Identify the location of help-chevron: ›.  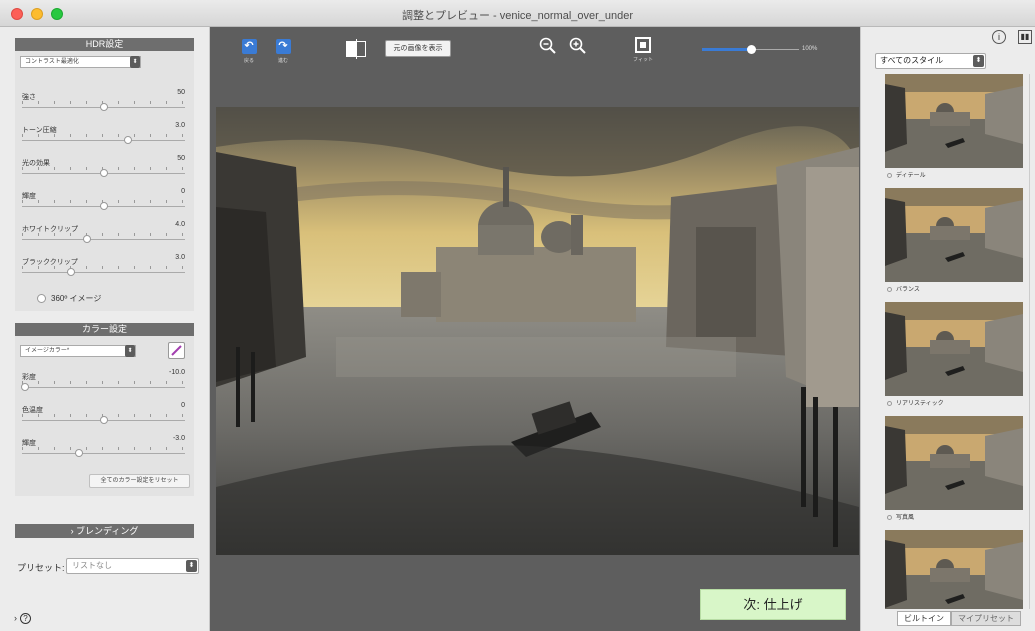
(15, 618).